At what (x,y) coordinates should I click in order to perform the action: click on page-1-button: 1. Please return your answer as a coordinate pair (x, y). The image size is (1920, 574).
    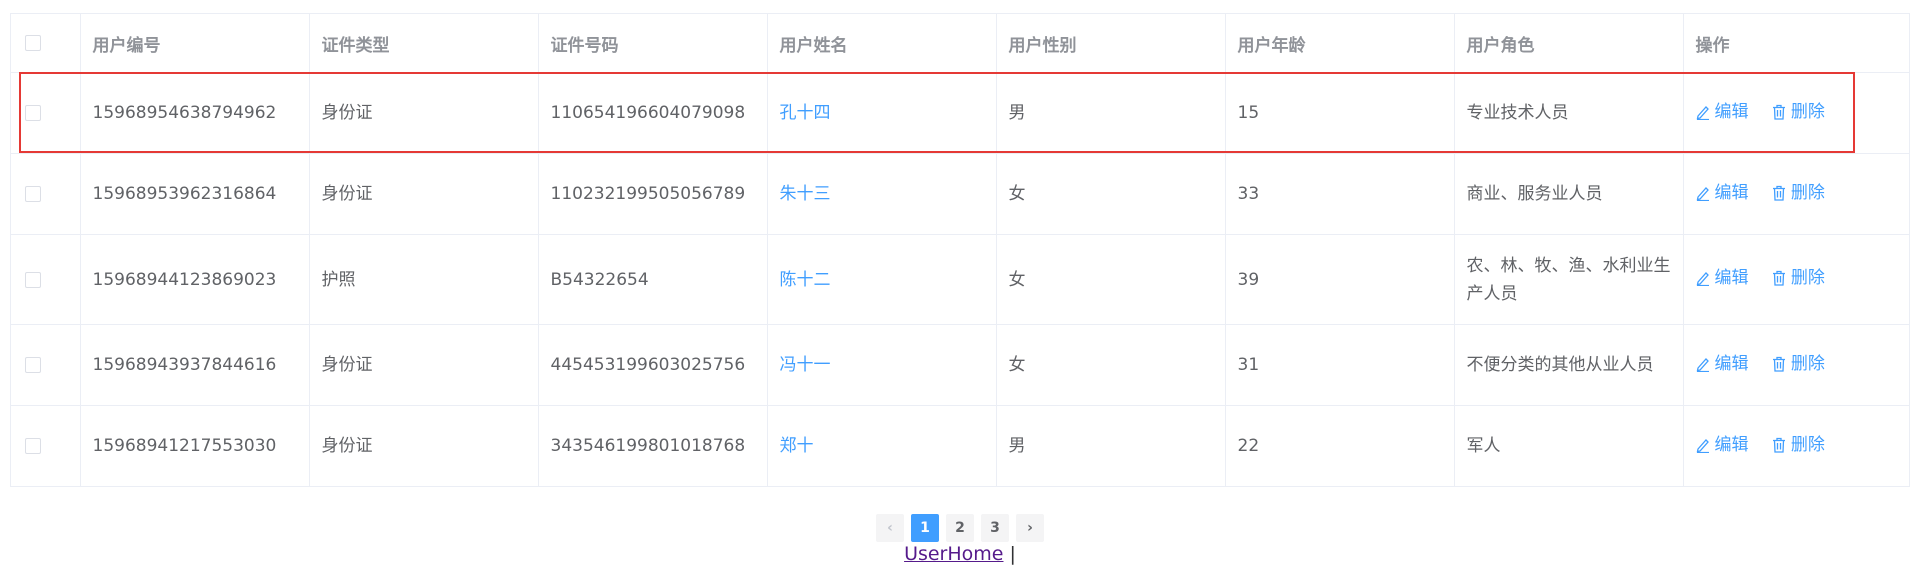
    Looking at the image, I should click on (925, 528).